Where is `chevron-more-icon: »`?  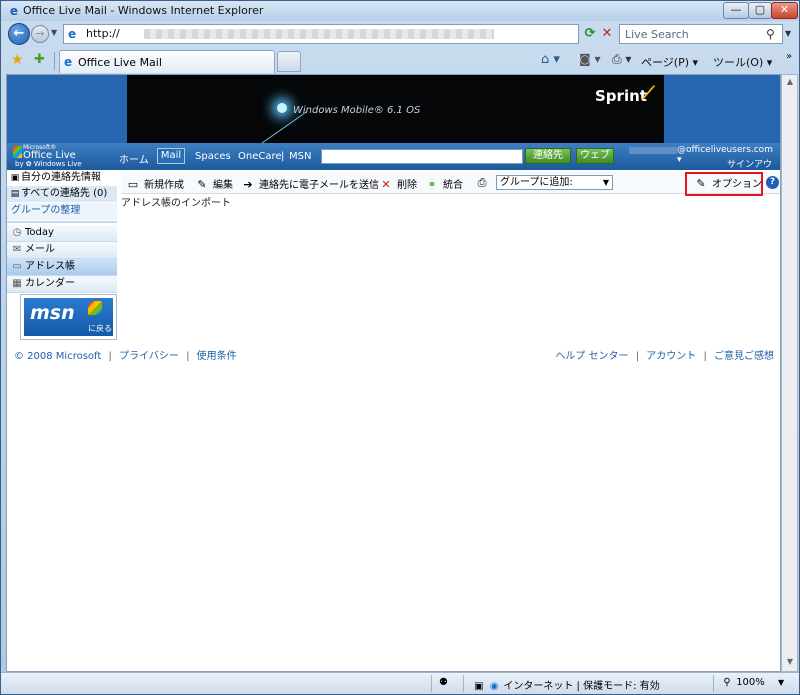 chevron-more-icon: » is located at coordinates (789, 56).